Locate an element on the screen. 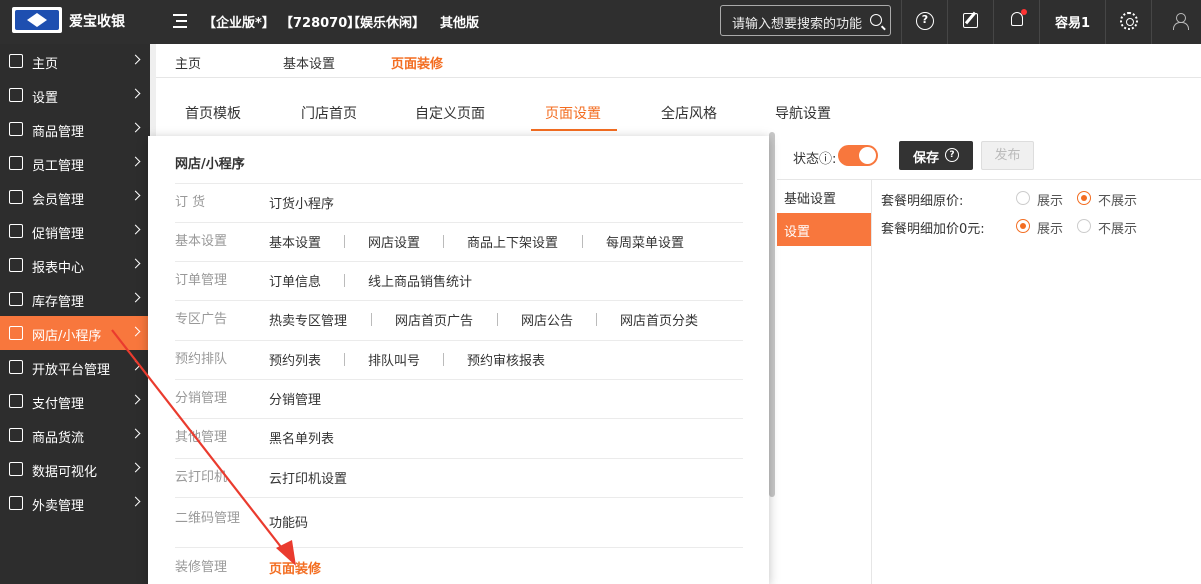 The width and height of the screenshot is (1201, 584). sidebar-item: 数据可视化 is located at coordinates (75, 469).